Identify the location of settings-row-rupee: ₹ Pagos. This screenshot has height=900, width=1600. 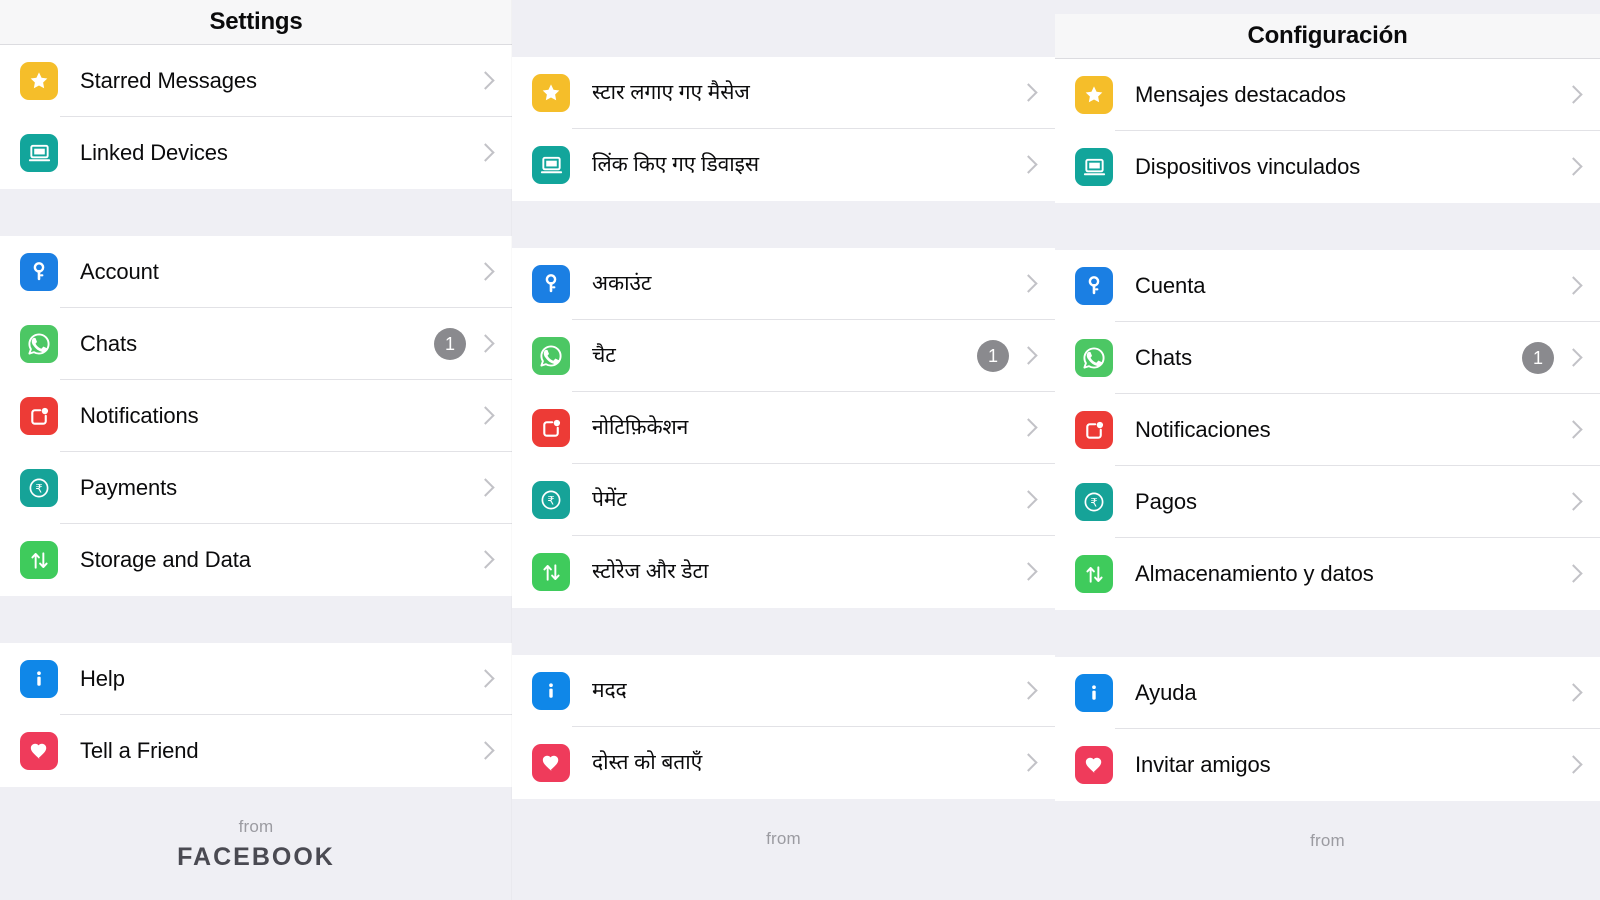
(1327, 502).